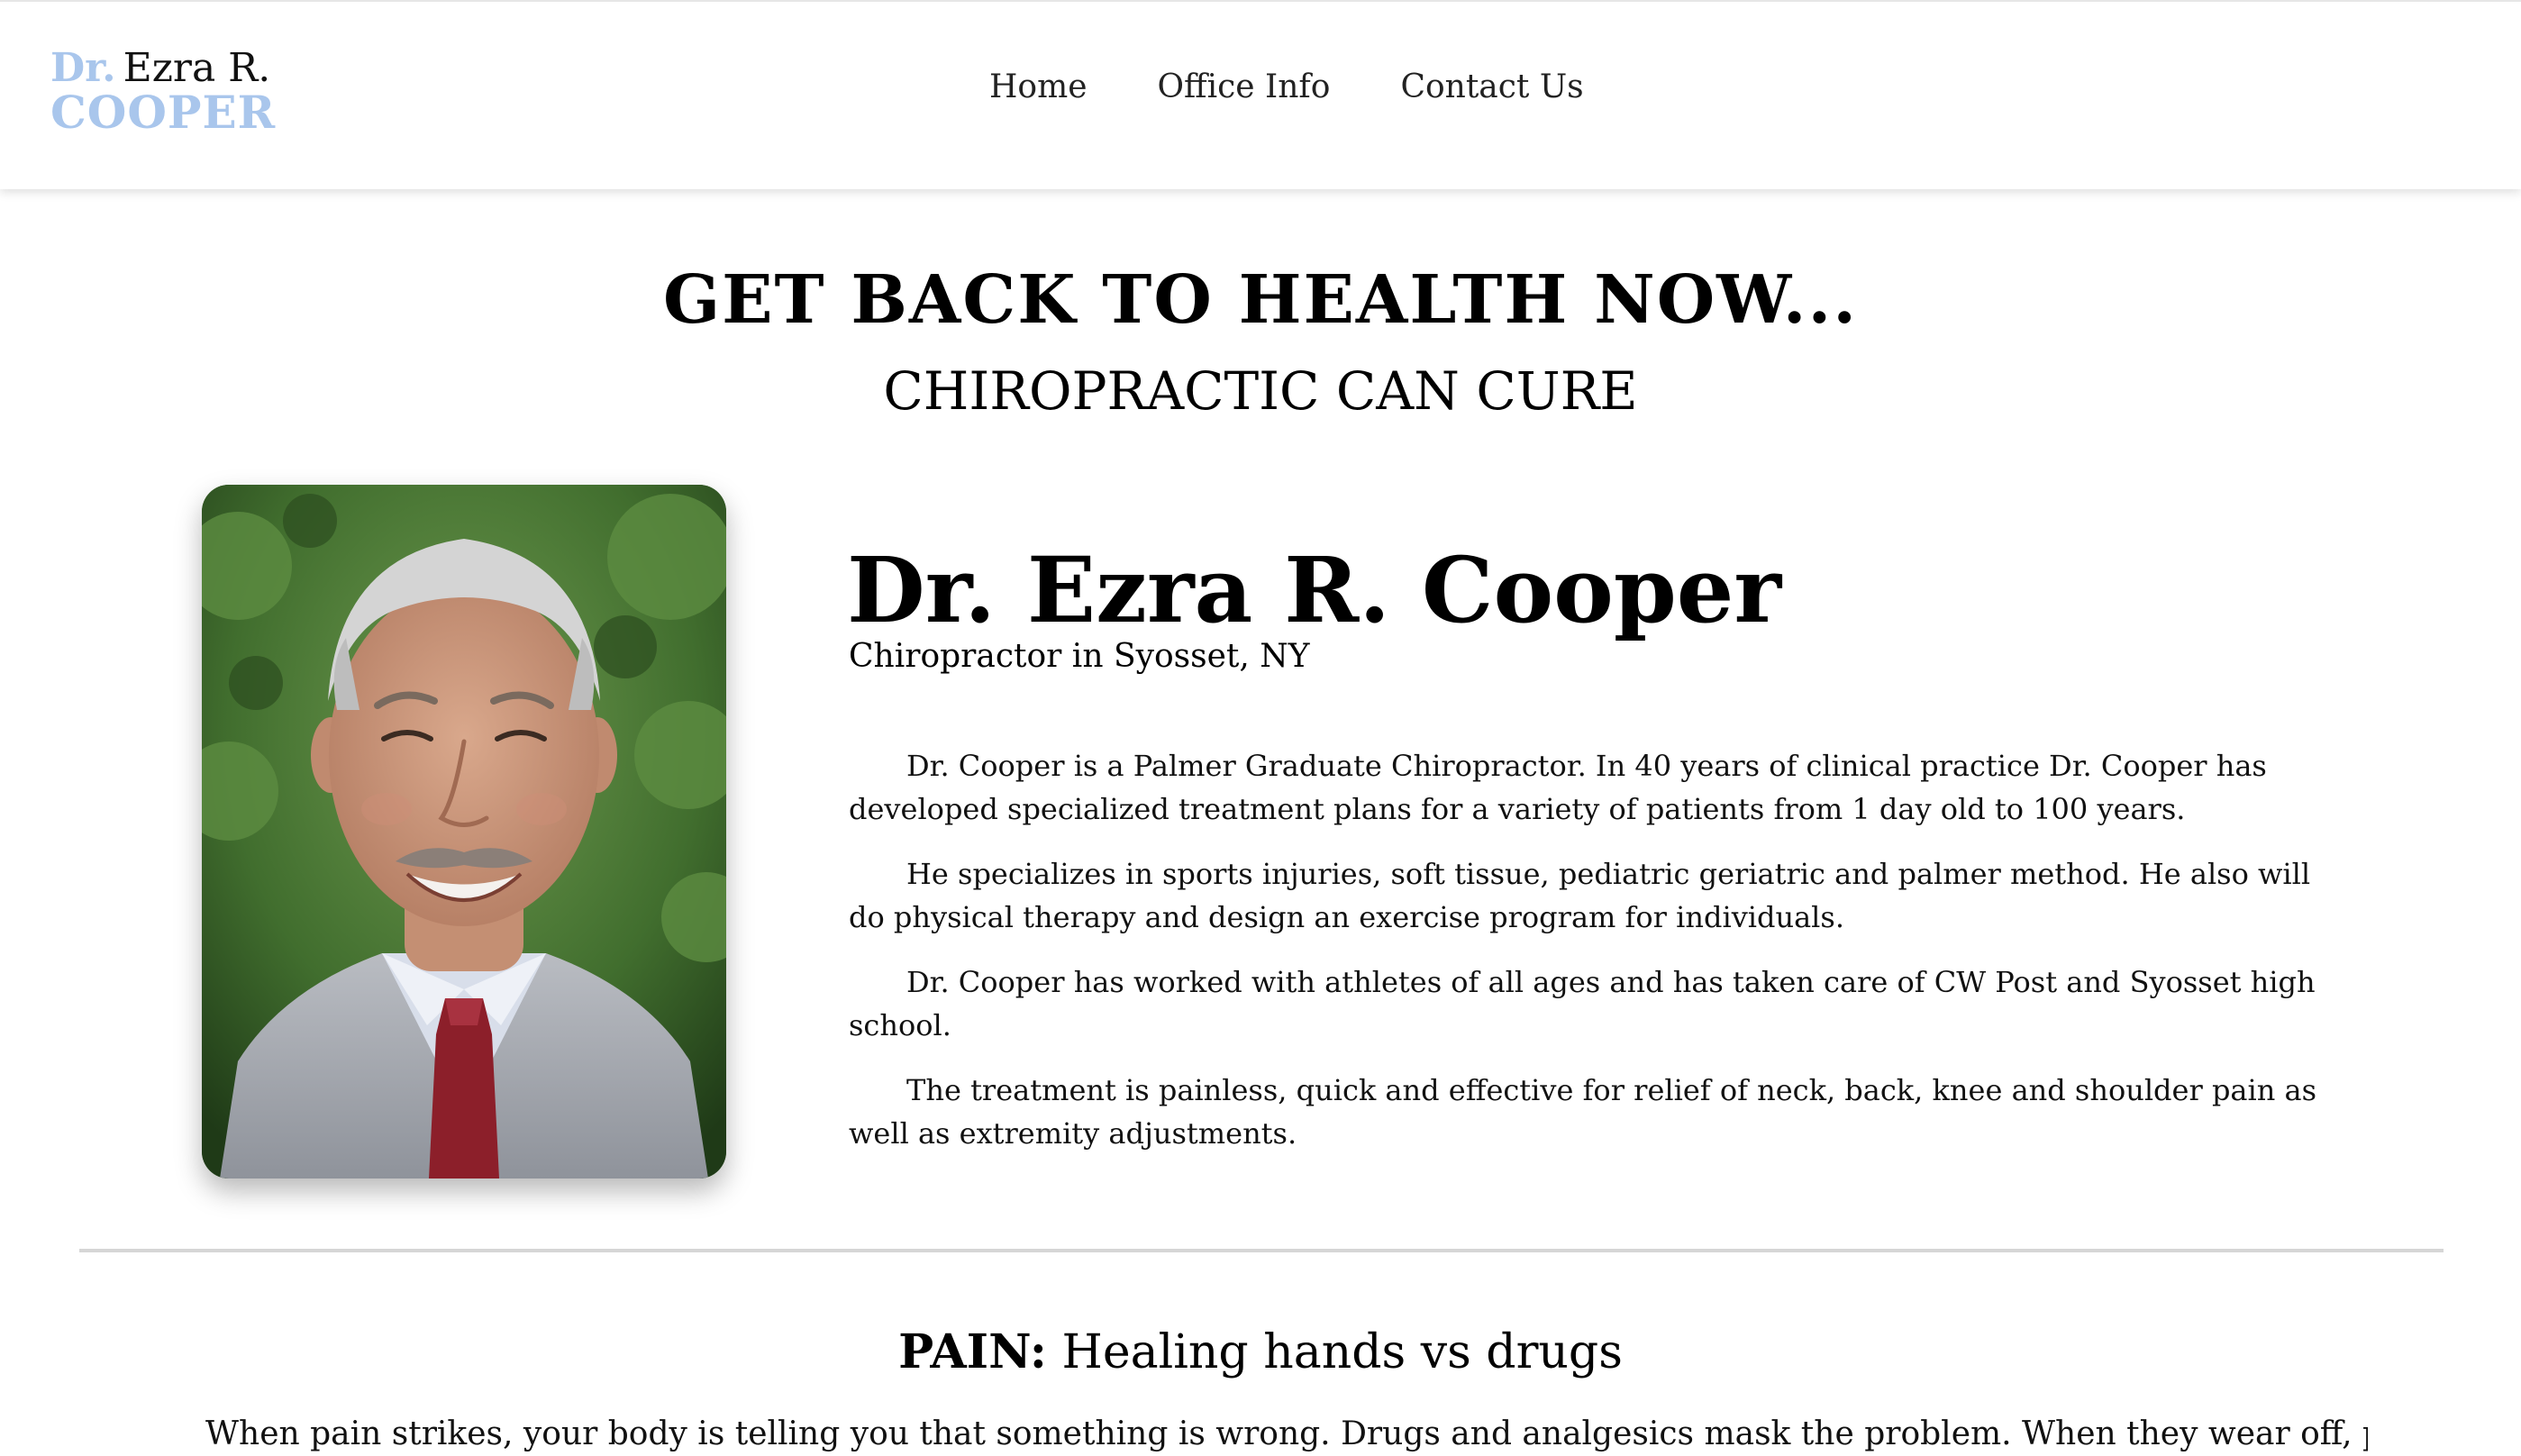 This screenshot has height=1456, width=2521. What do you see at coordinates (972, 1351) in the screenshot?
I see `pain-heading-strong: PAIN:` at bounding box center [972, 1351].